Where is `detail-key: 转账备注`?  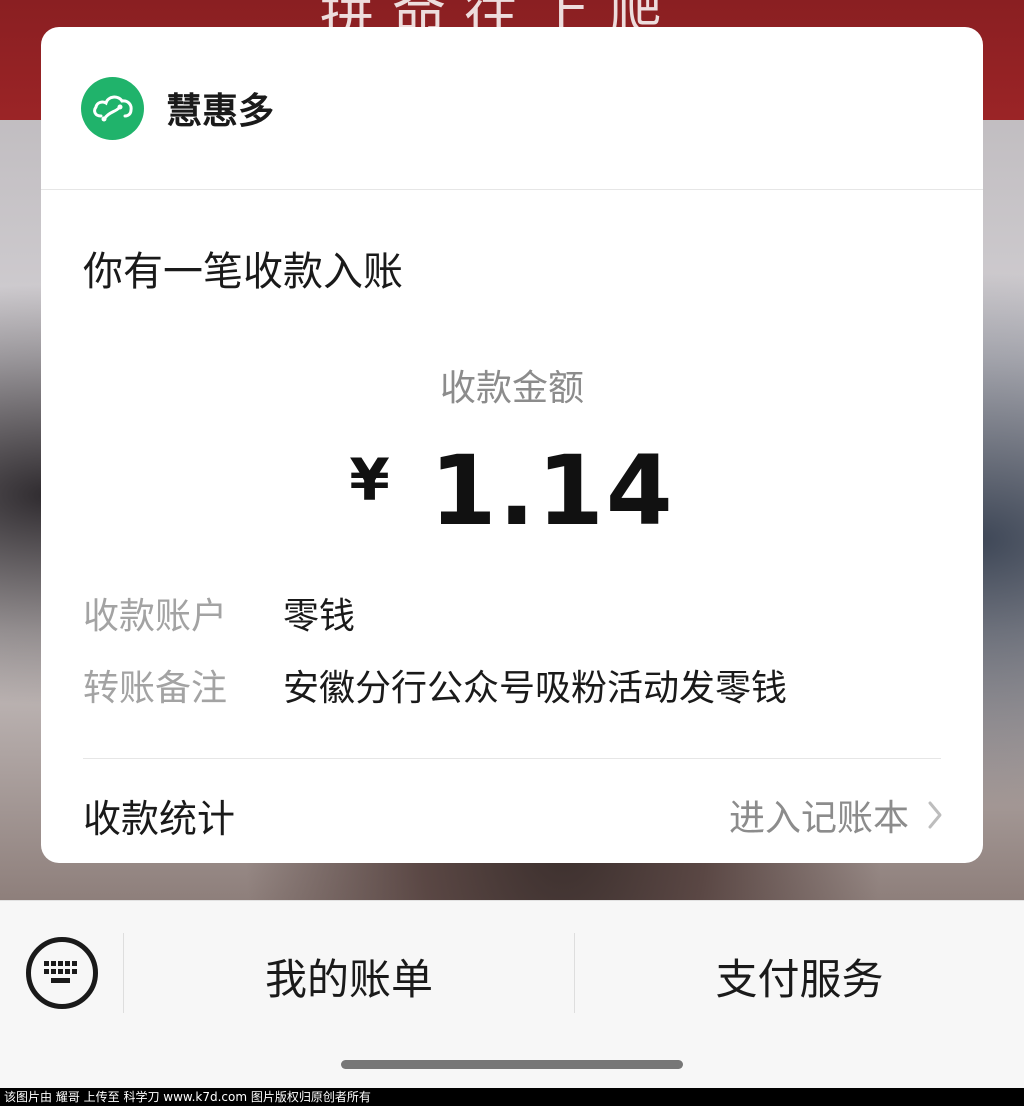
detail-key: 转账备注 is located at coordinates (155, 688).